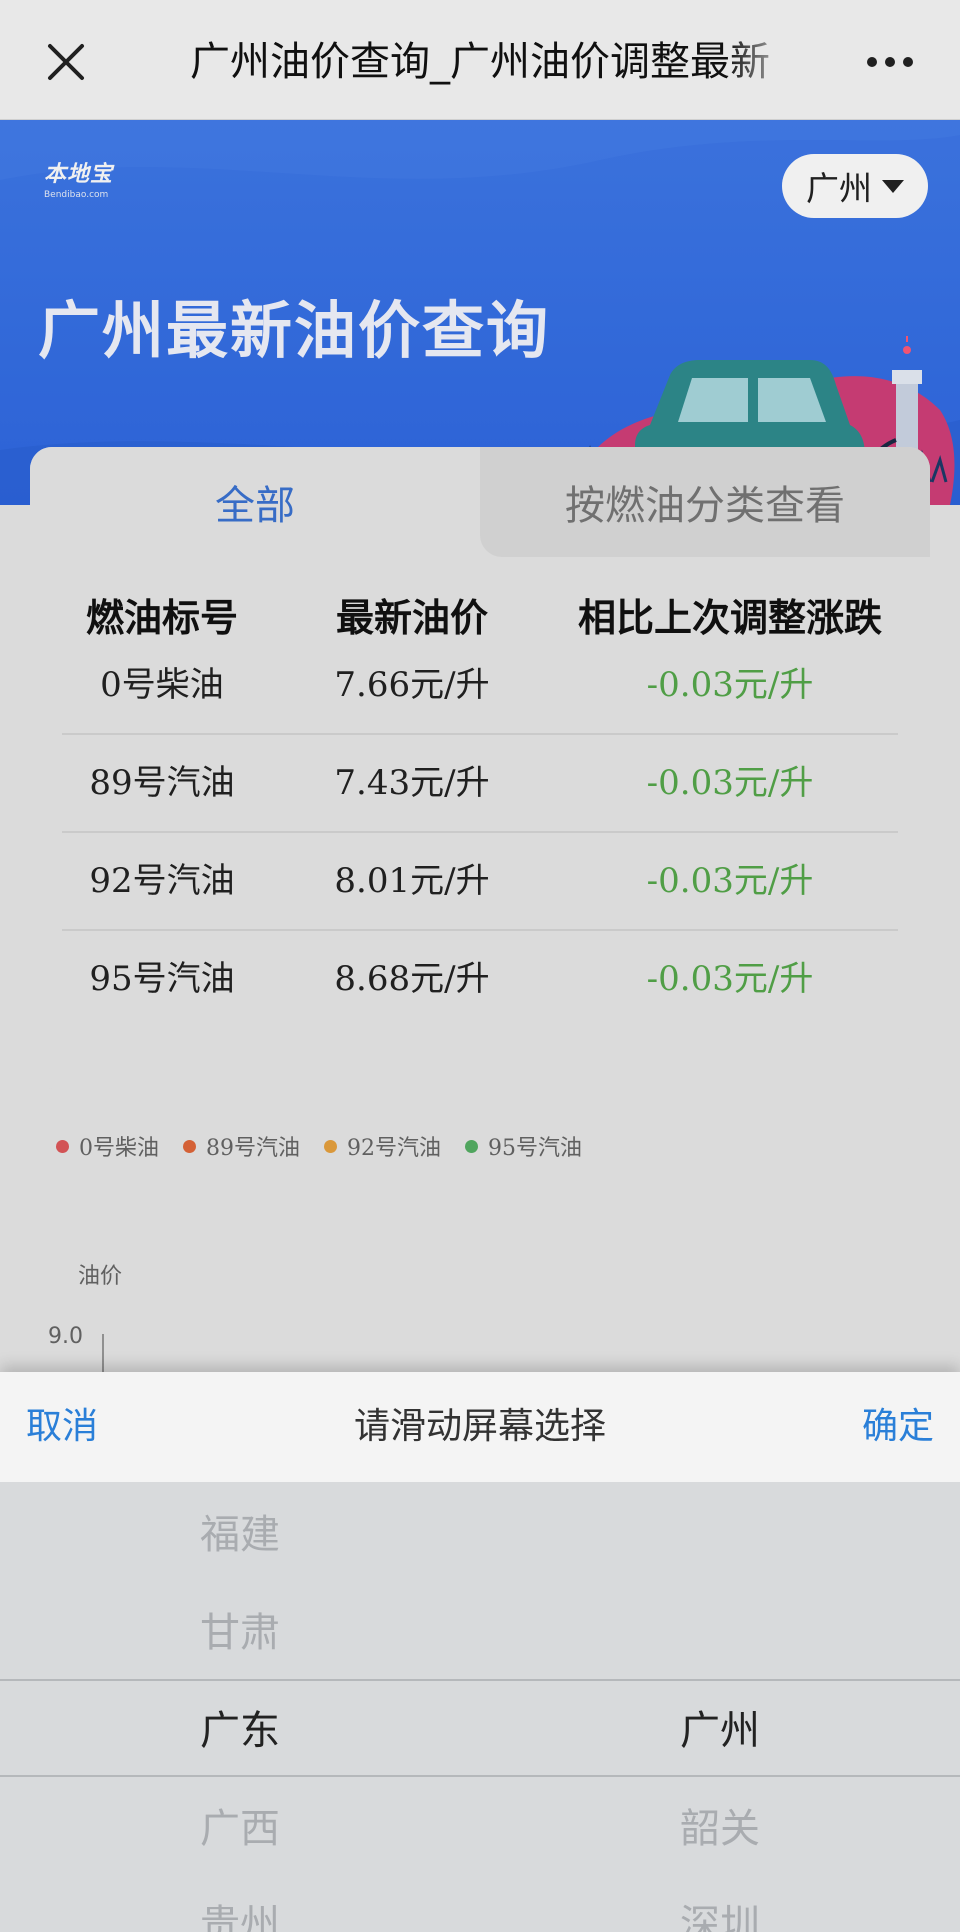 Image resolution: width=960 pixels, height=1932 pixels. Describe the element at coordinates (720, 1727) in the screenshot. I see `city-option-selected: 广州` at that location.